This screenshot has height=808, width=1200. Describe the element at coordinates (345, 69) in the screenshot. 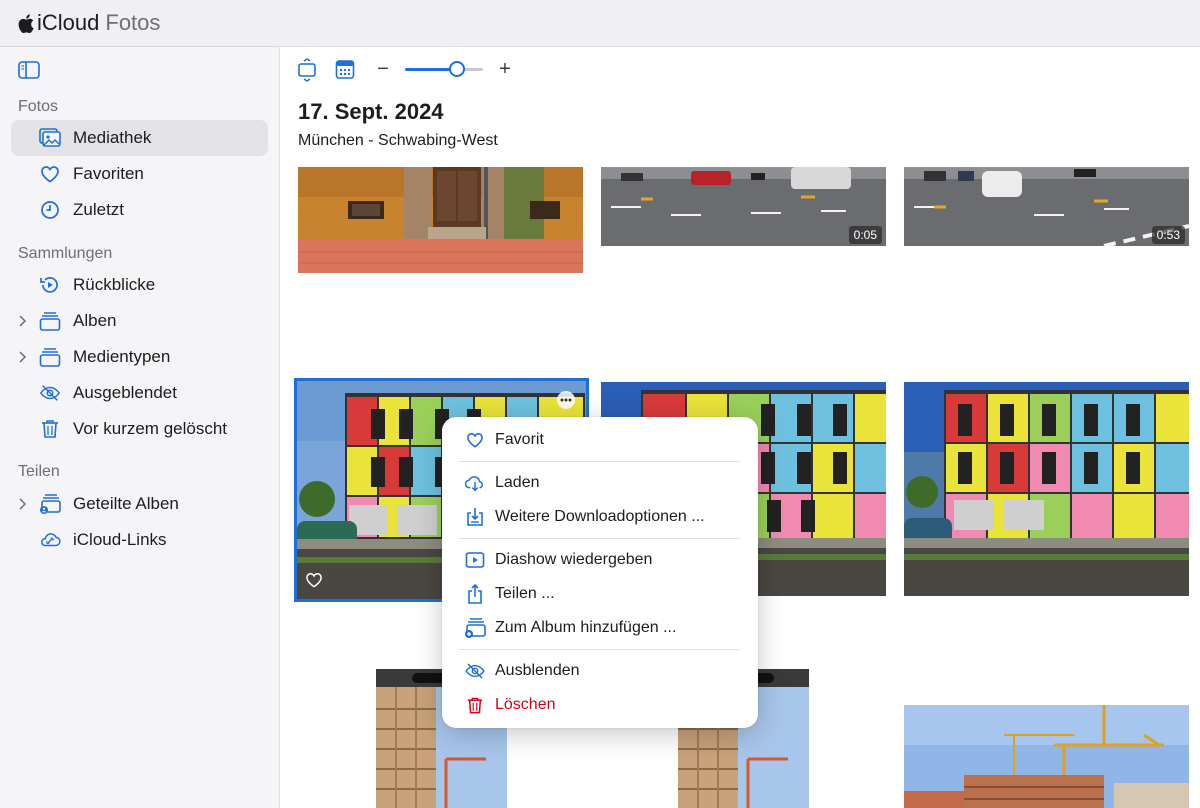

I see `calendar-icon` at that location.